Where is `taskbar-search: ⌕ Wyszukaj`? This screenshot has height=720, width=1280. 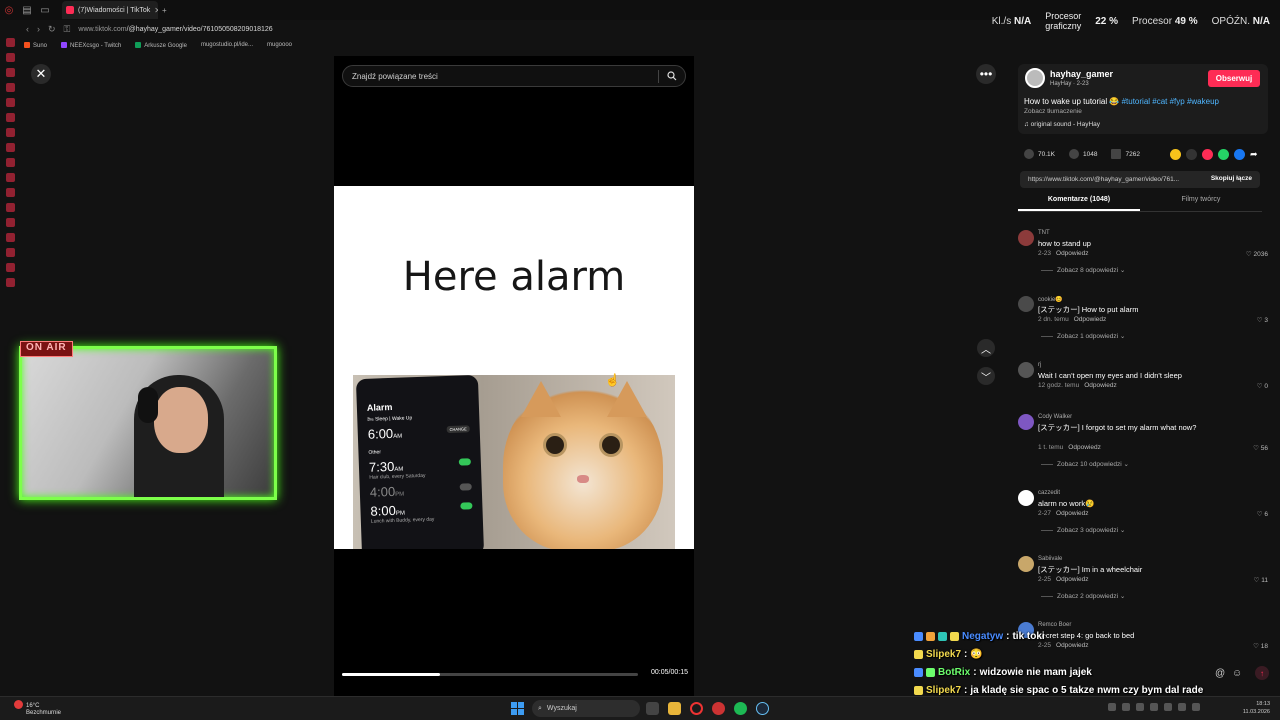
taskbar-search: ⌕ Wyszukaj is located at coordinates (586, 708).